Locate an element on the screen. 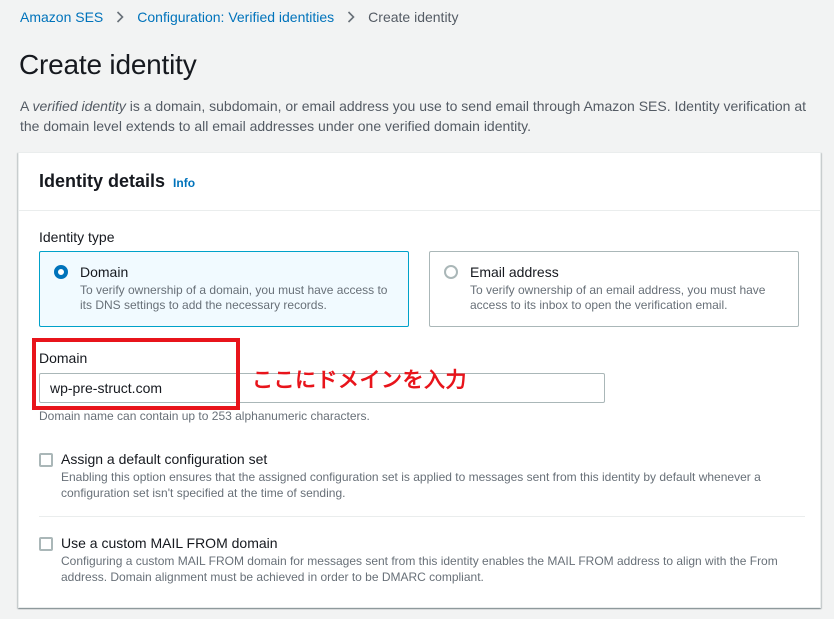  section-divider is located at coordinates (422, 516).